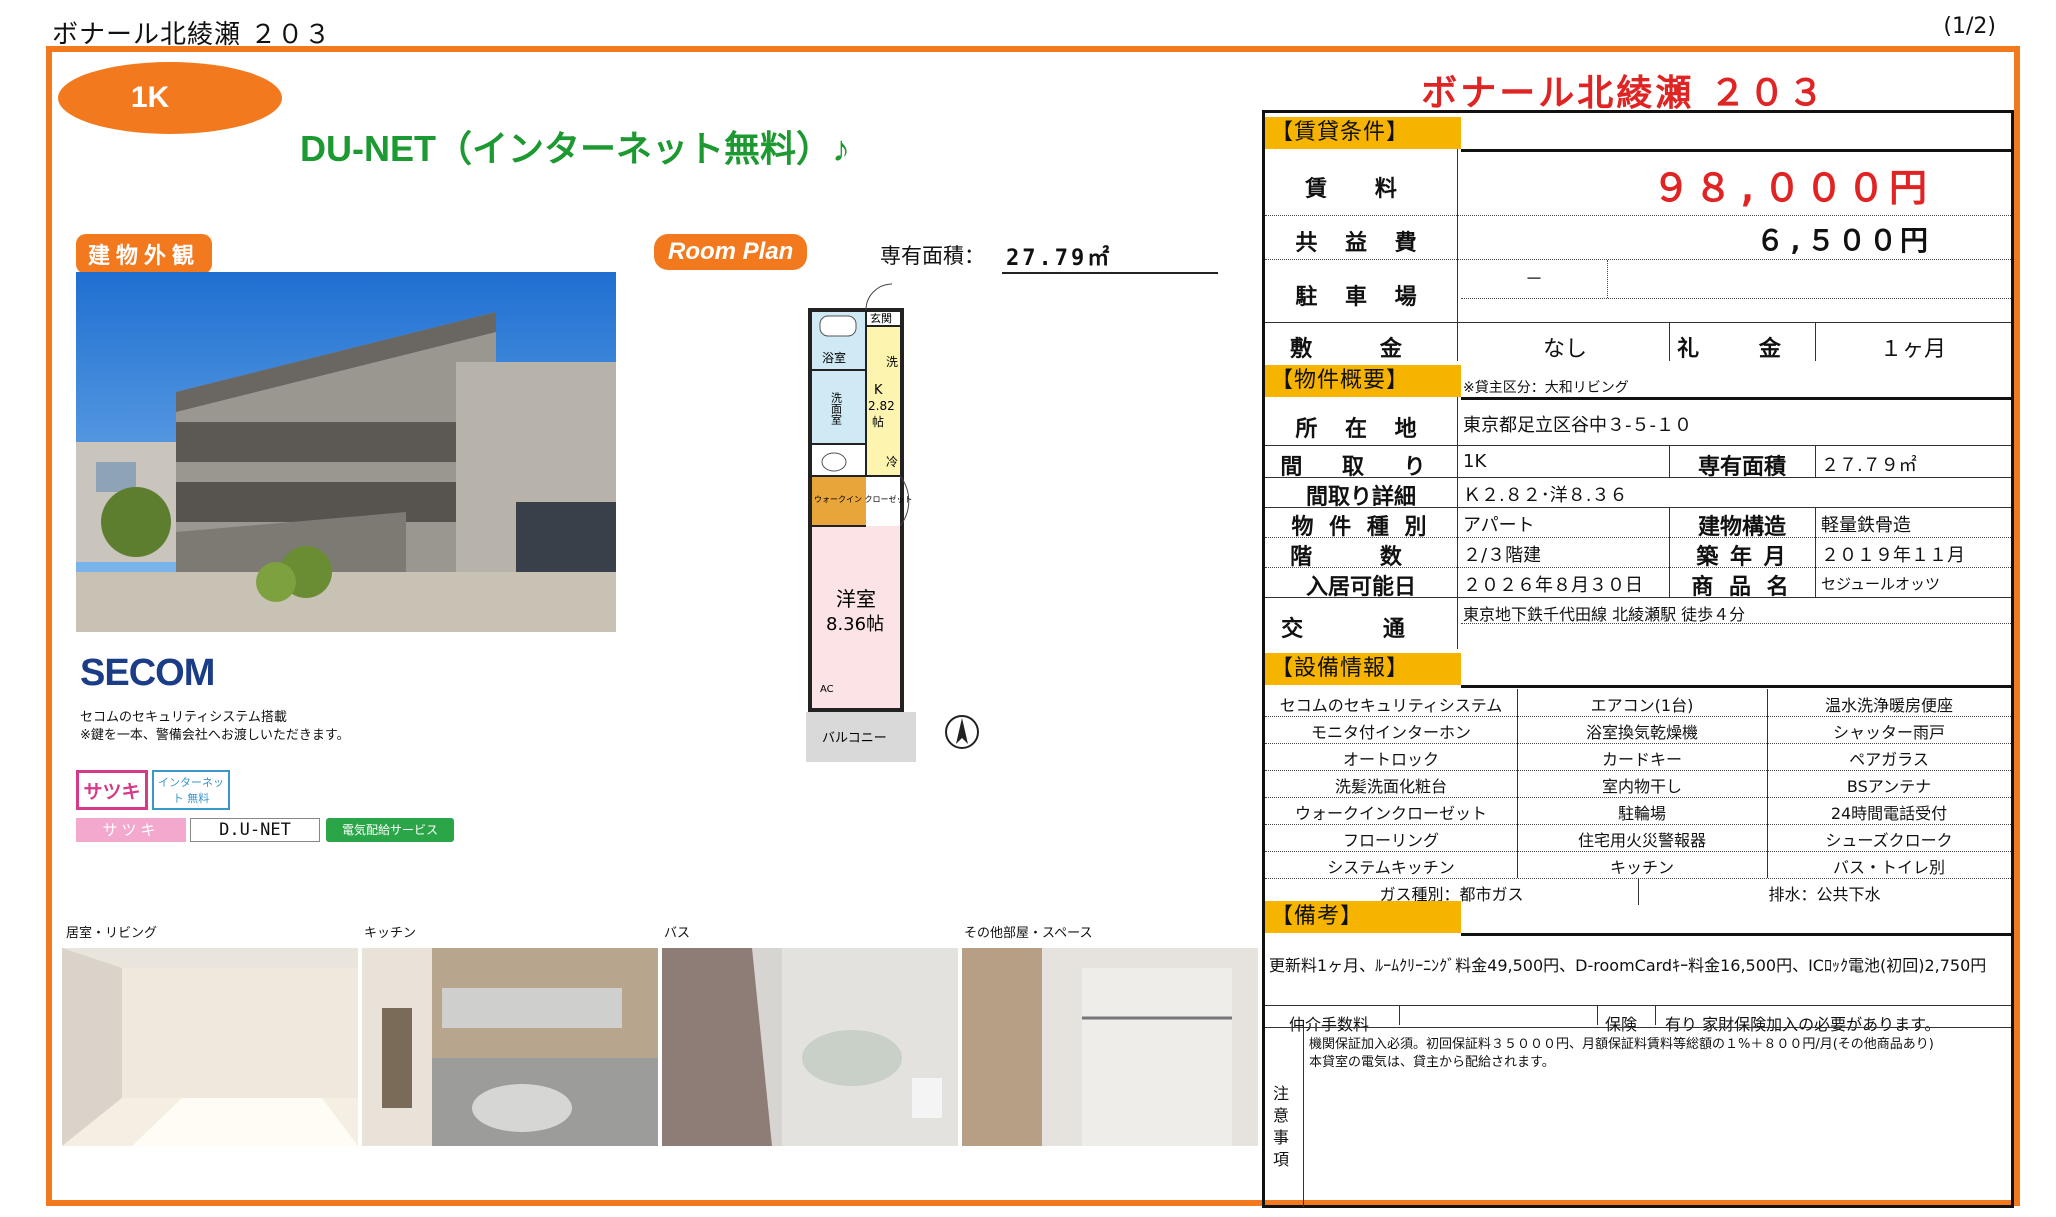  What do you see at coordinates (878, 390) in the screenshot?
I see `floorplan-k: K` at bounding box center [878, 390].